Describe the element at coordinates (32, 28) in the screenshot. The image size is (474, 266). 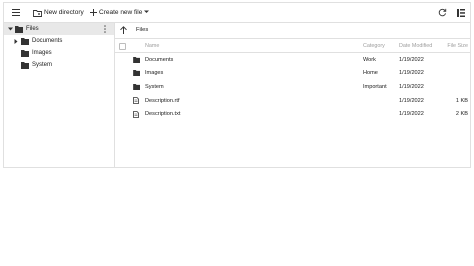
I see `tree-item-label: Files` at that location.